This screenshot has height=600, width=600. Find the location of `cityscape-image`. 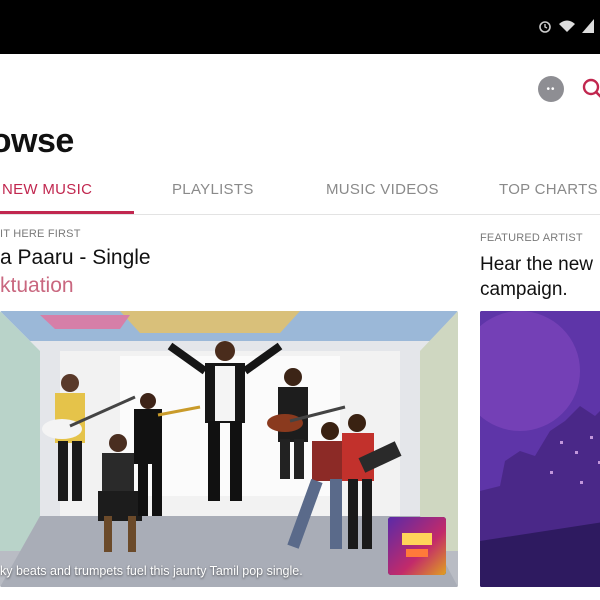

cityscape-image is located at coordinates (540, 449).